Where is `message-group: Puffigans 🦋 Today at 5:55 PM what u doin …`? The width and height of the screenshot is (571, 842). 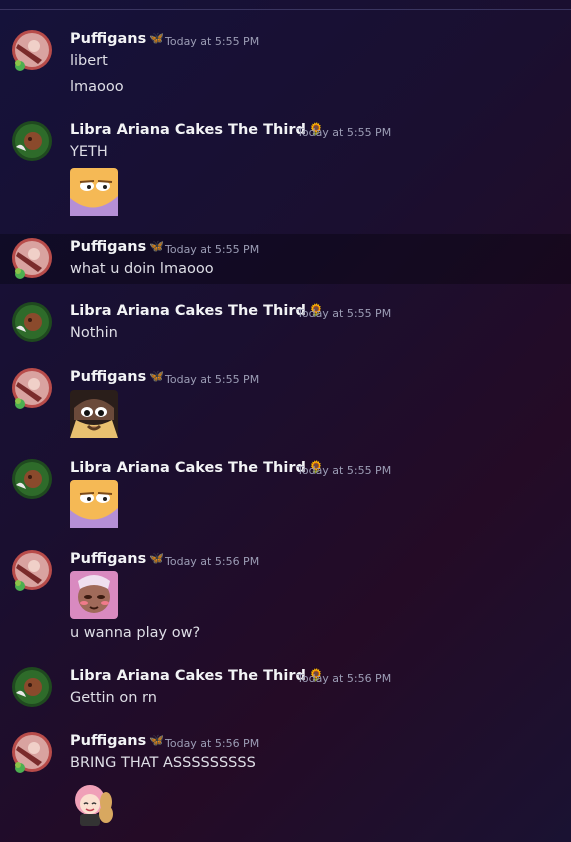 message-group: Puffigans 🦋 Today at 5:55 PM what u doin … is located at coordinates (285, 259).